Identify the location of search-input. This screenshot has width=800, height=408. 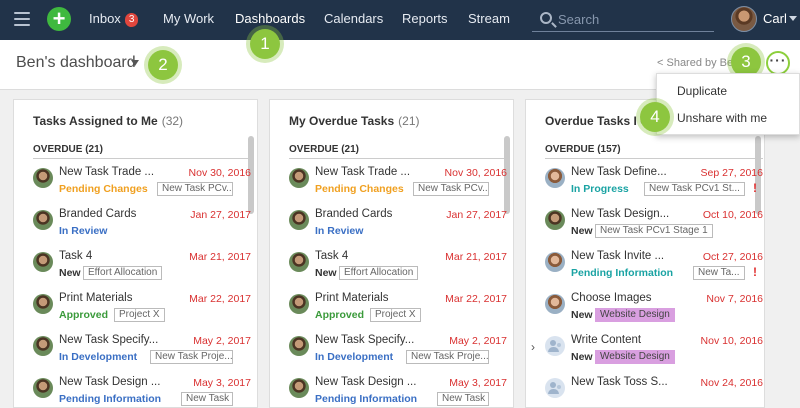
(633, 19).